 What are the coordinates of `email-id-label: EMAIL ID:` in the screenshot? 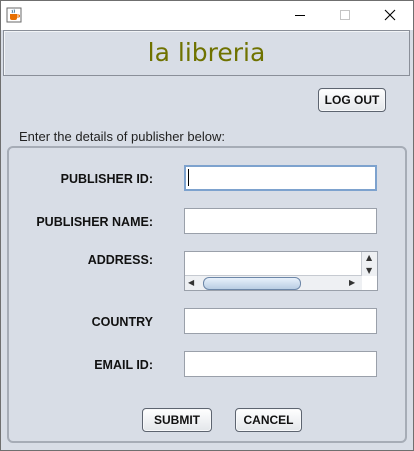 It's located at (123, 365).